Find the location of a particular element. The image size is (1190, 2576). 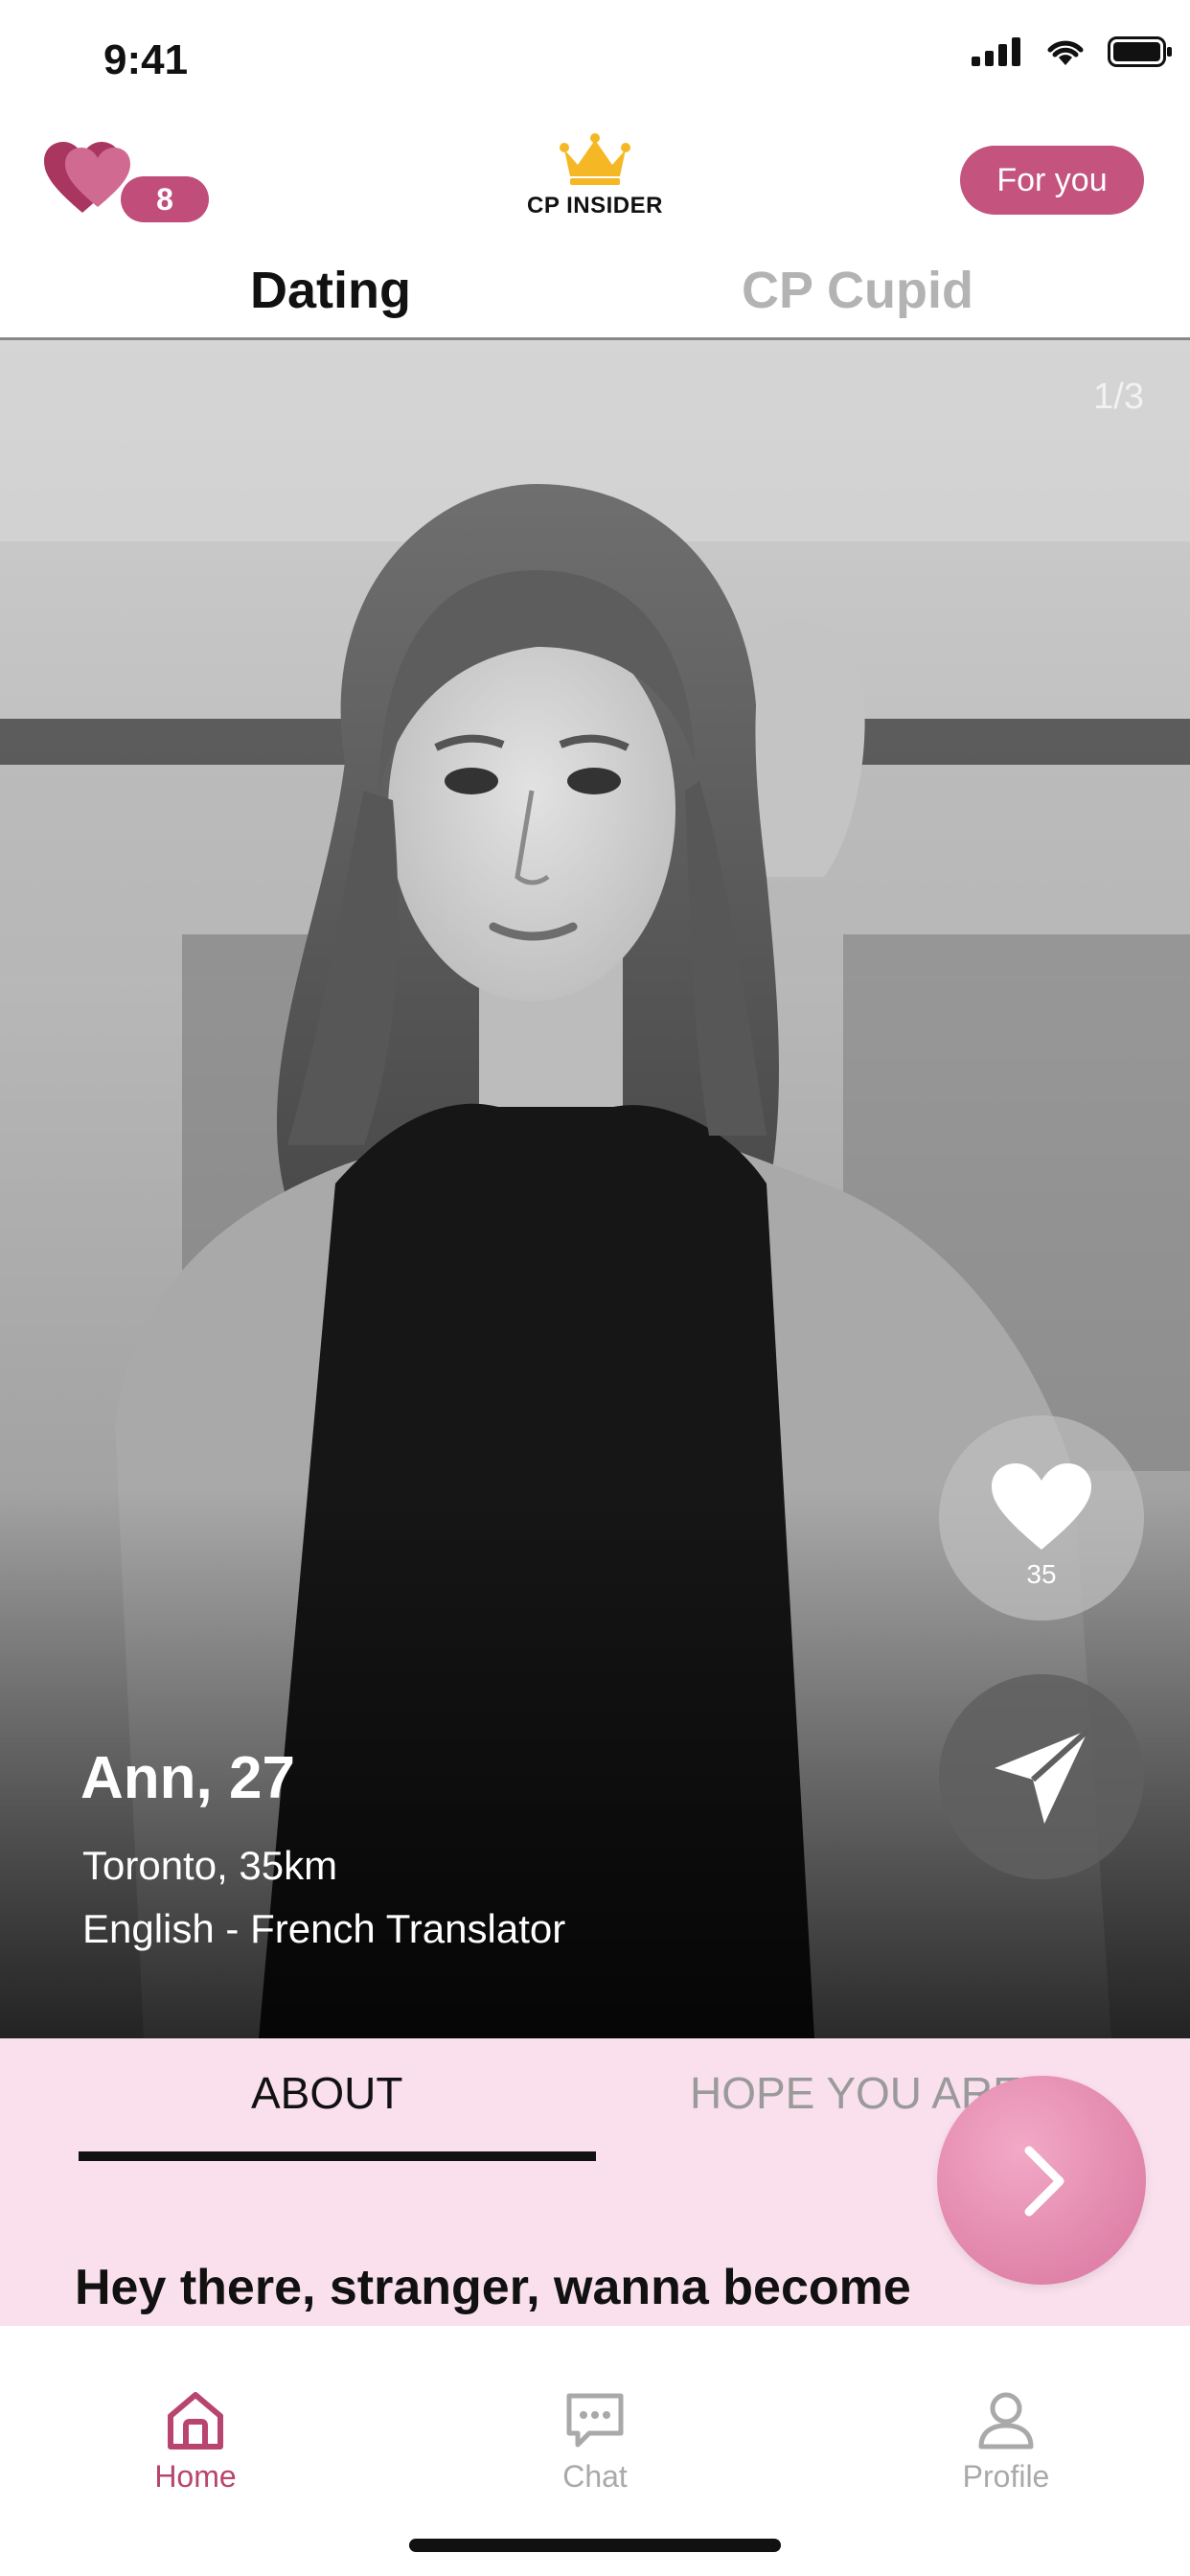

battery-icon is located at coordinates (1140, 51).